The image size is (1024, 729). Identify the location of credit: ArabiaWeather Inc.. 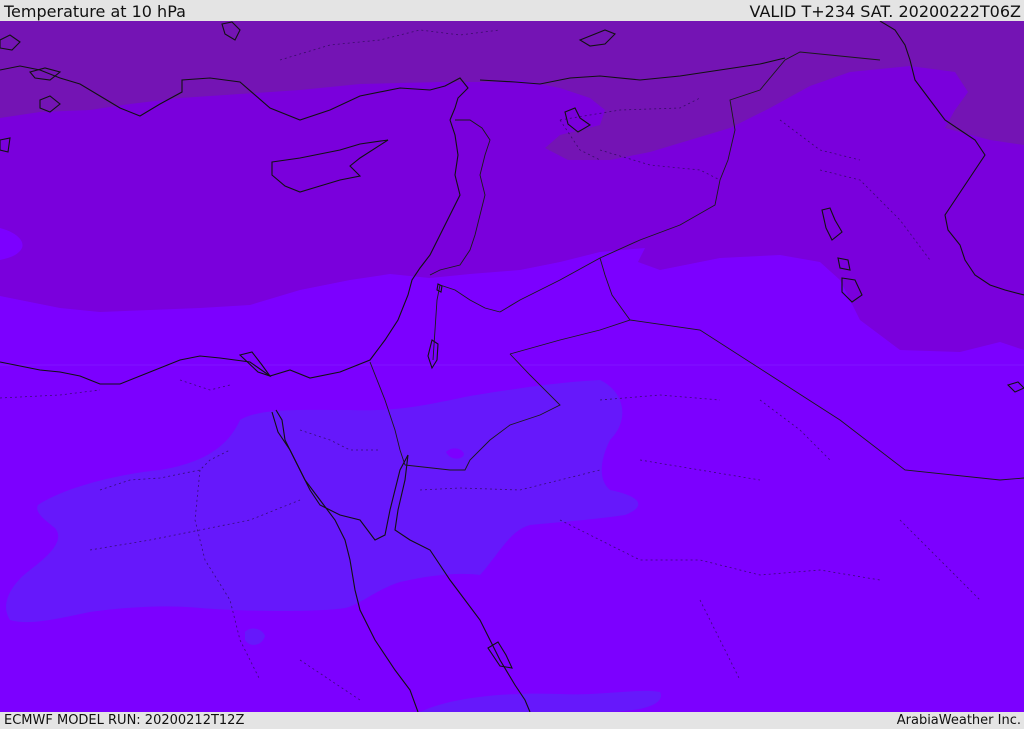
(958, 720).